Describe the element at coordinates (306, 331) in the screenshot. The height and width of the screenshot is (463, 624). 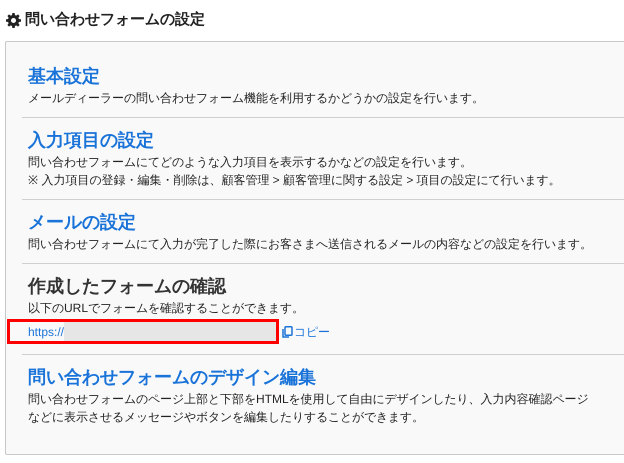
I see `copy-link: コピー` at that location.